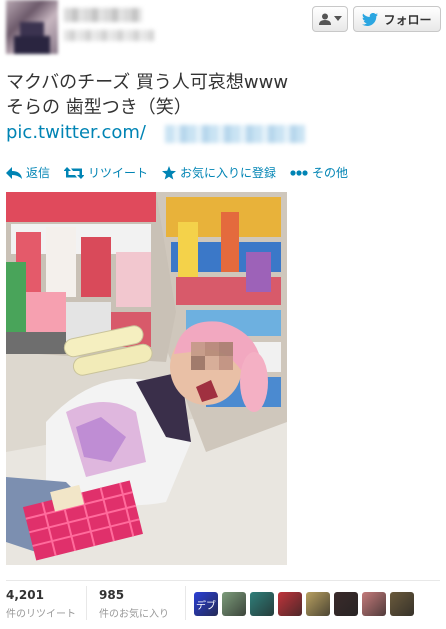 The width and height of the screenshot is (446, 629). Describe the element at coordinates (76, 132) in the screenshot. I see `media-link: pic.twitter.com/` at that location.